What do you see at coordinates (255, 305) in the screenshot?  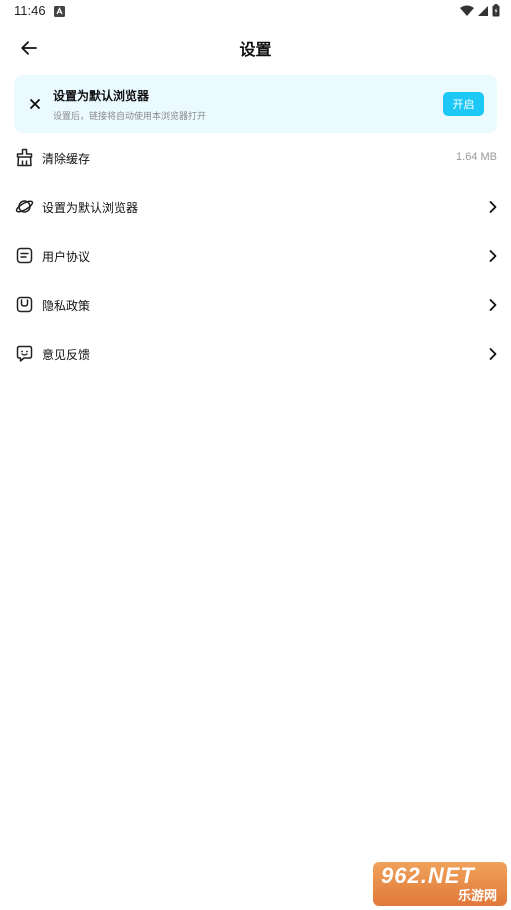 I see `settings-item-privacy-policy: 隐私政策` at bounding box center [255, 305].